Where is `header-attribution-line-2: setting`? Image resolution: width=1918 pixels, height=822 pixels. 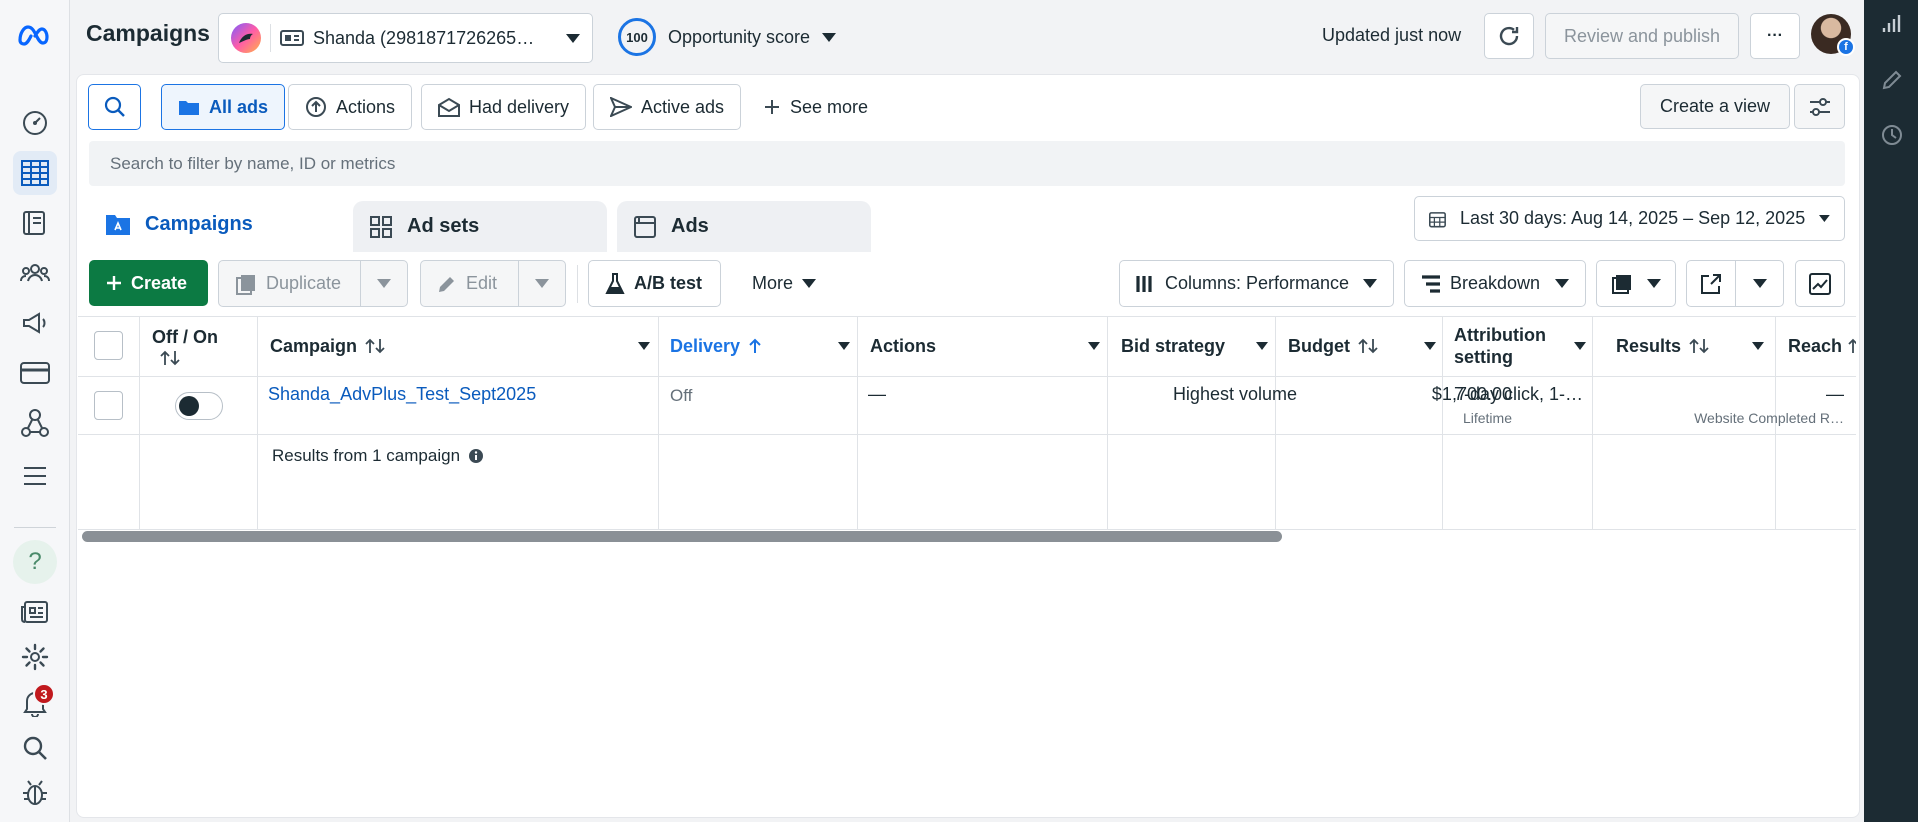
header-attribution-line-2: setting is located at coordinates (1484, 357).